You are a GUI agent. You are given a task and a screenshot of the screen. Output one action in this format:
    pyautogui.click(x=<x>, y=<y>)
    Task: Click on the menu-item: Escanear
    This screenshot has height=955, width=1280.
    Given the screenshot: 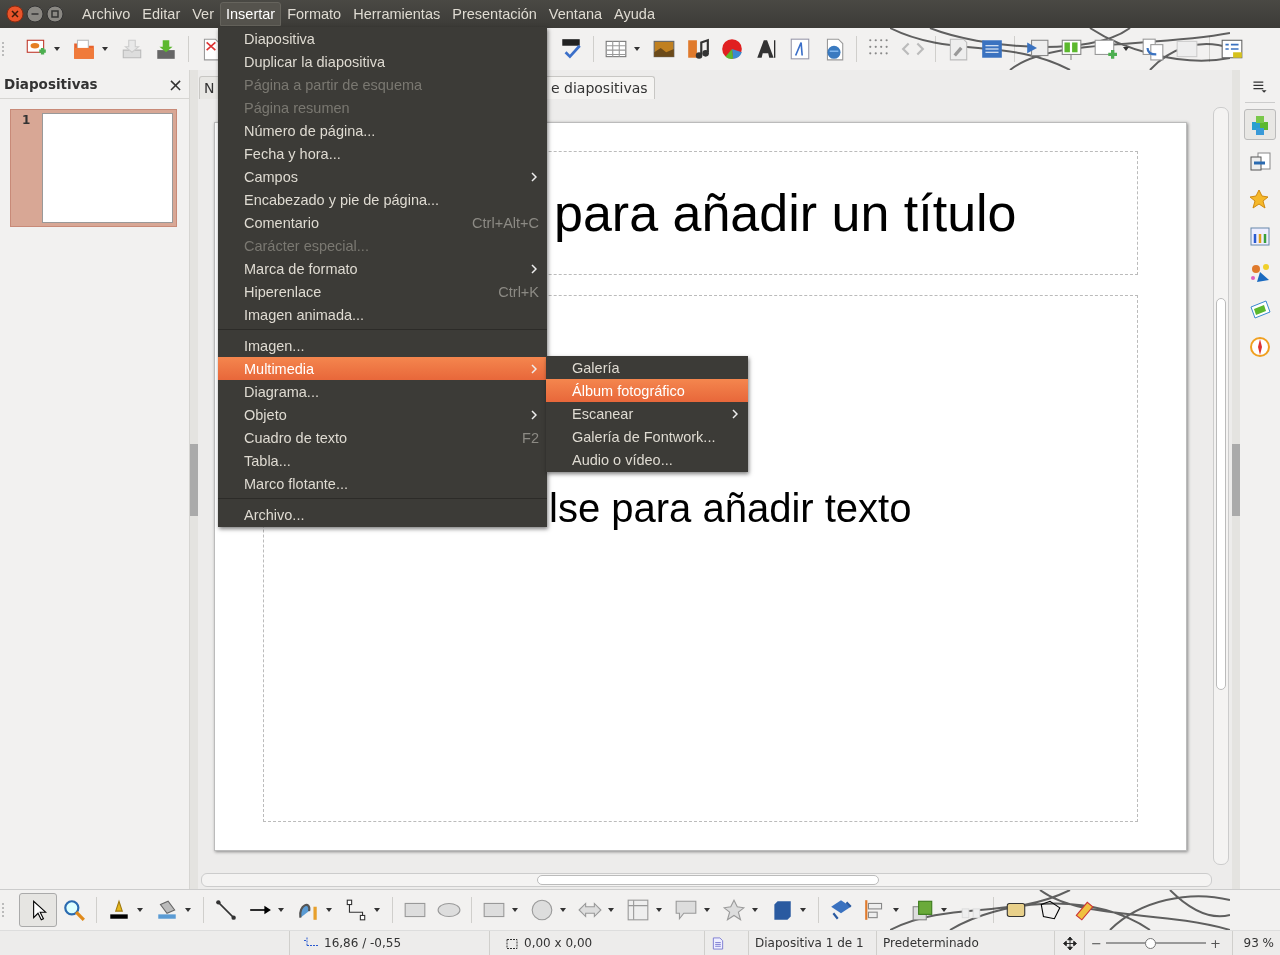 What is the action you would take?
    pyautogui.click(x=647, y=413)
    